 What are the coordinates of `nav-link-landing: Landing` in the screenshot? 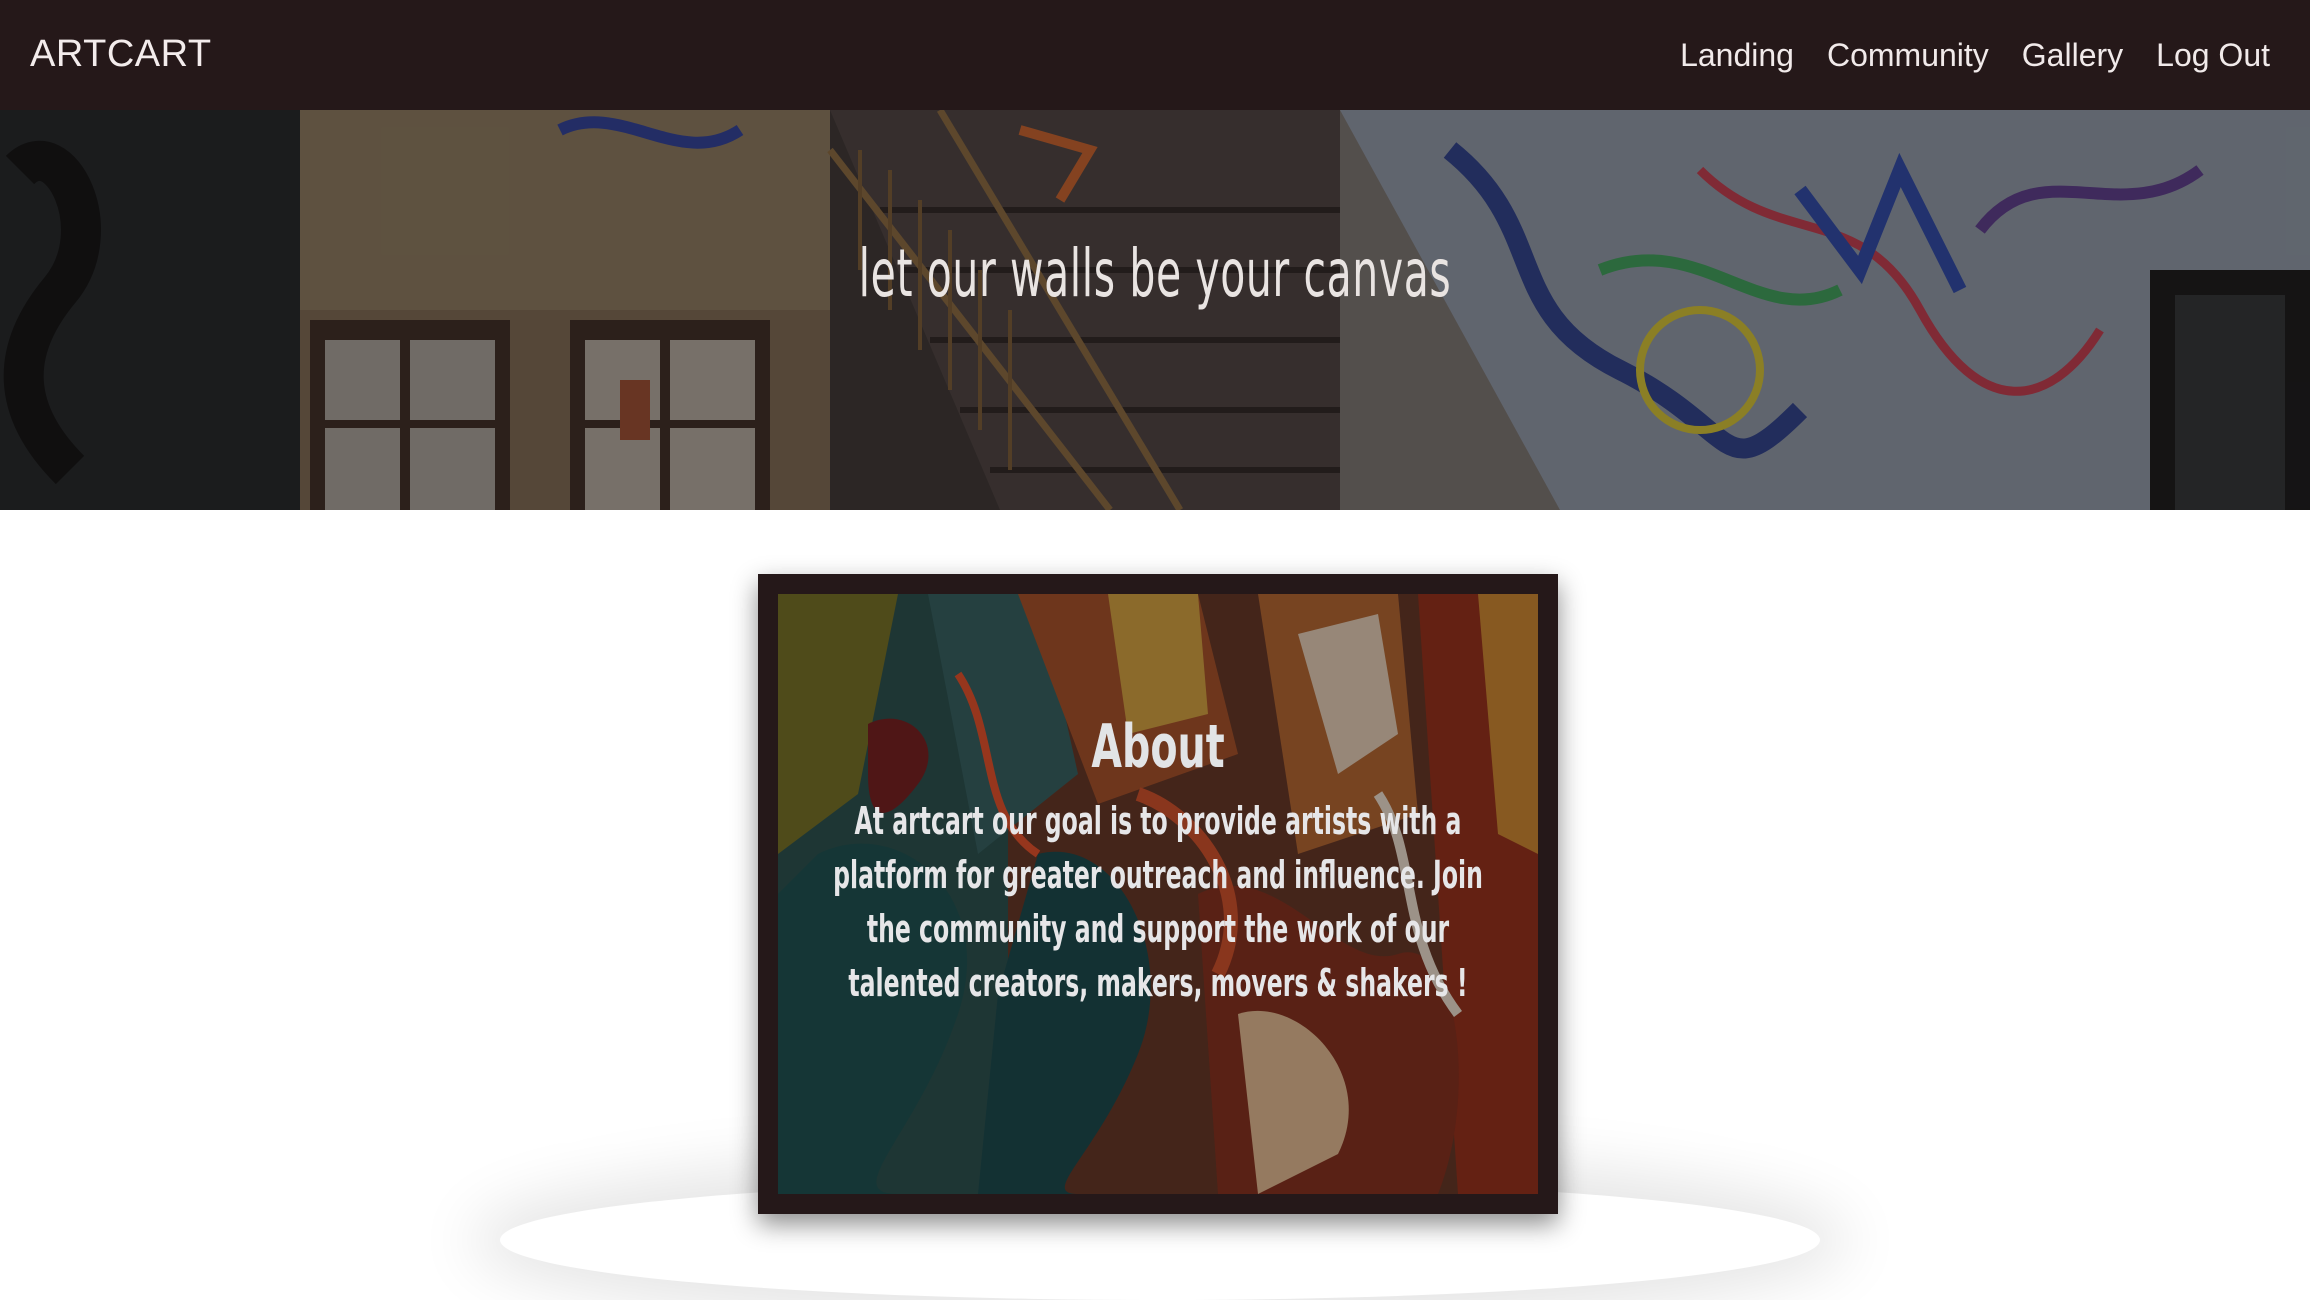 It's located at (1737, 55).